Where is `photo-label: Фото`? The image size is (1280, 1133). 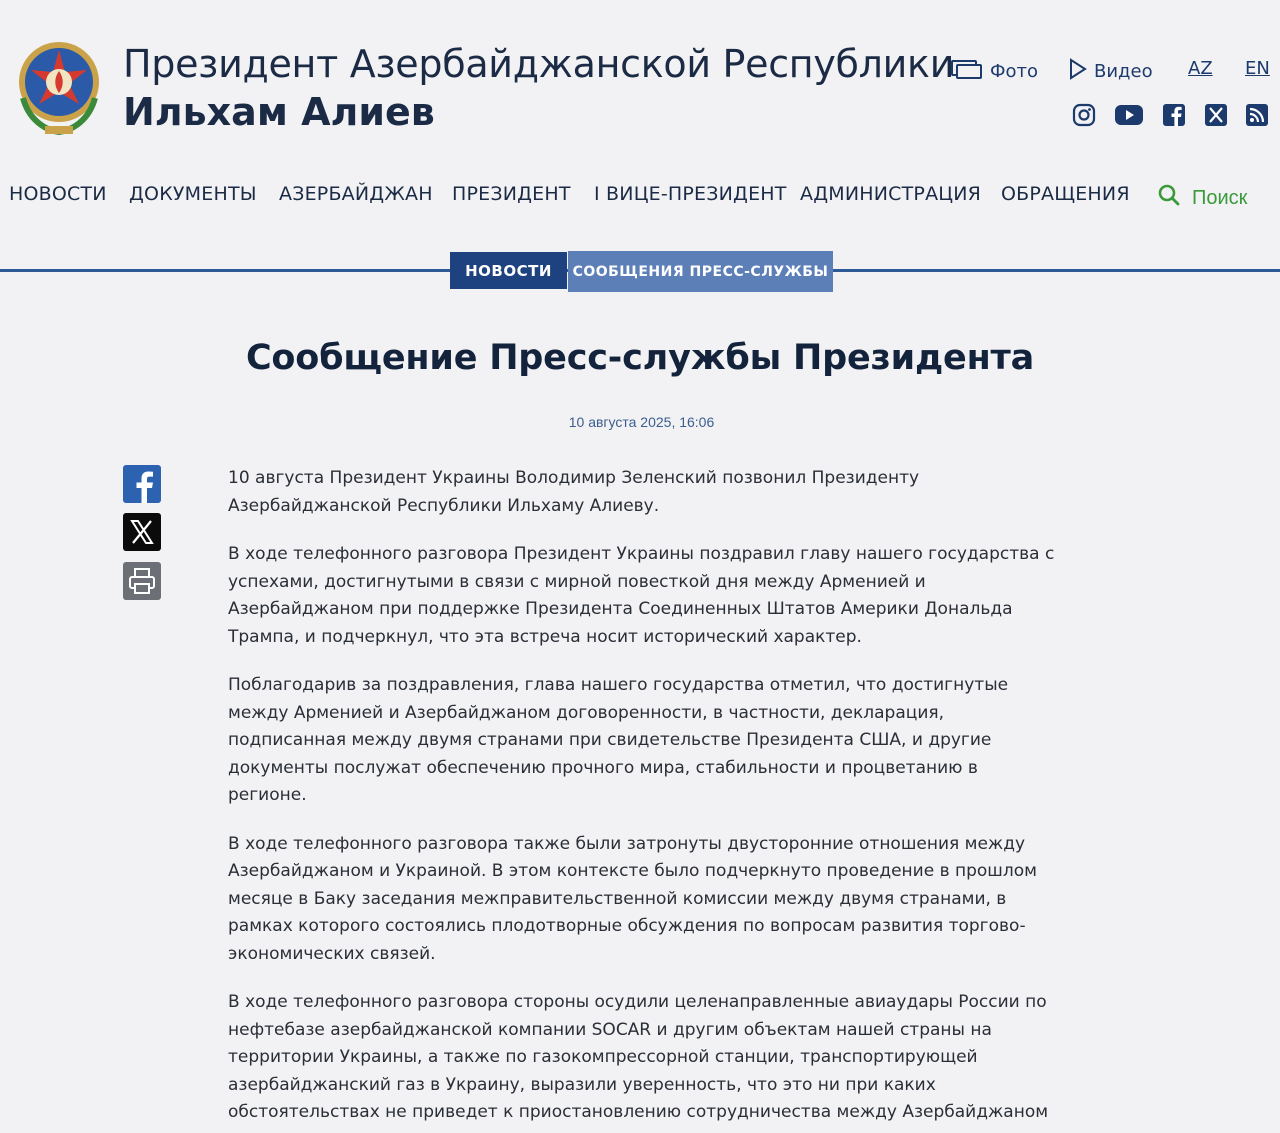
photo-label: Фото is located at coordinates (1014, 71).